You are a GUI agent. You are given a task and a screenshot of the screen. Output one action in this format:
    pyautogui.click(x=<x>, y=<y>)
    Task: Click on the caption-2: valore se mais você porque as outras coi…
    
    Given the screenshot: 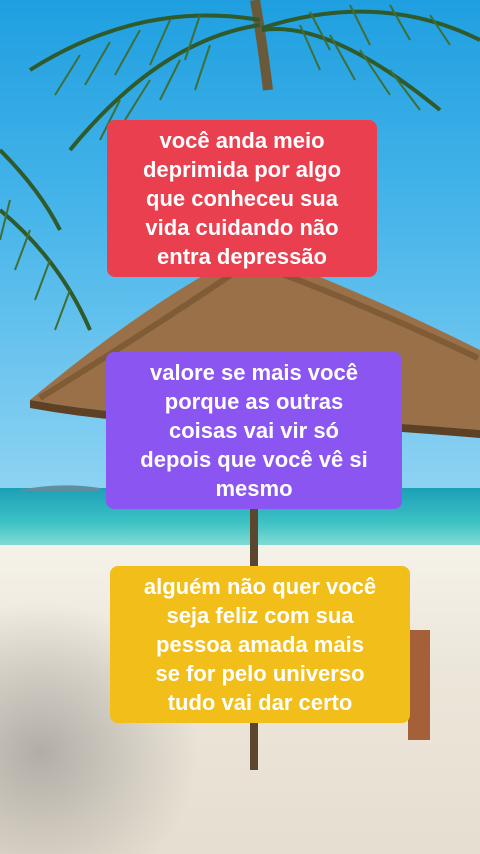 What is the action you would take?
    pyautogui.click(x=254, y=430)
    